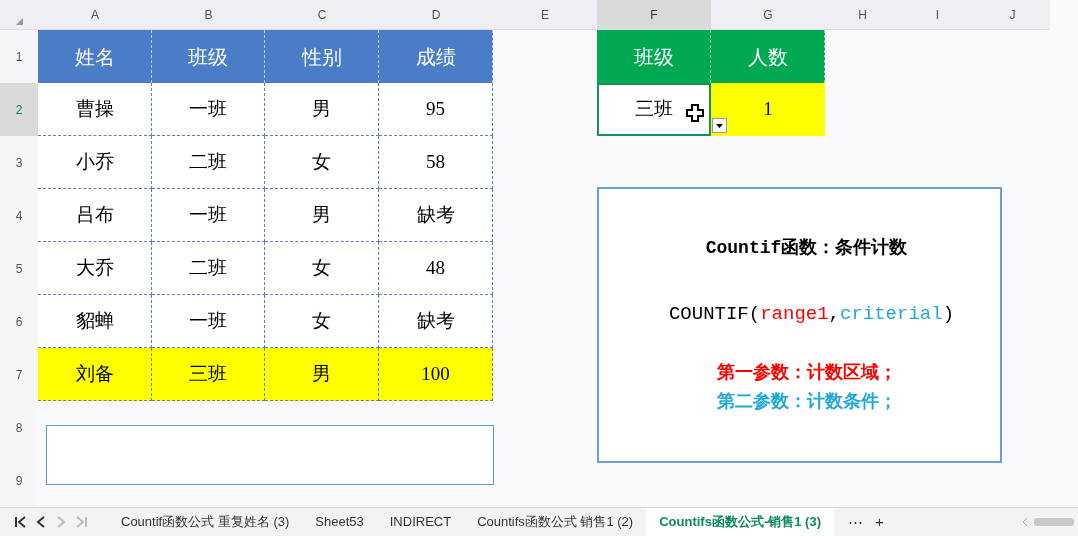  Describe the element at coordinates (695, 113) in the screenshot. I see `cross-cursor-icon` at that location.